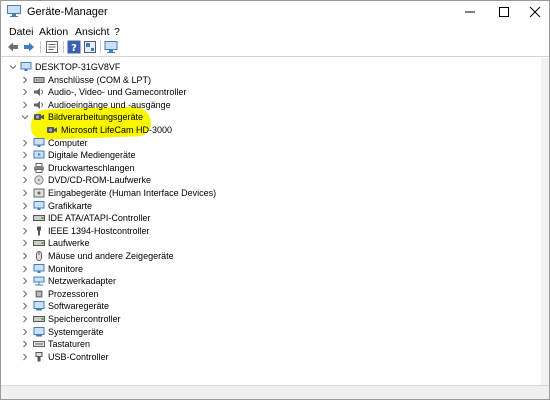  I want to click on tree-item: Audio-, Video- und Gamecontroller, so click(275, 92).